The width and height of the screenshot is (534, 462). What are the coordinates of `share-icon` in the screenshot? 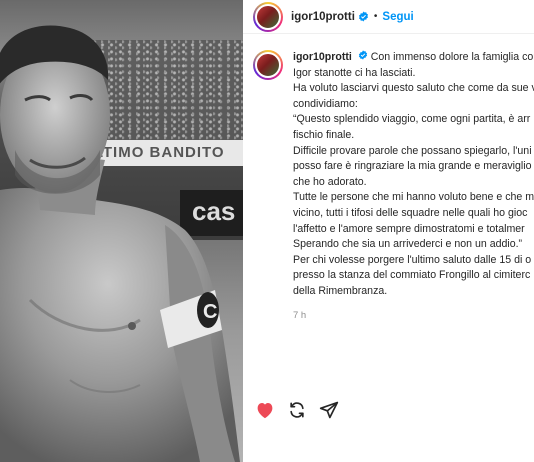 It's located at (329, 410).